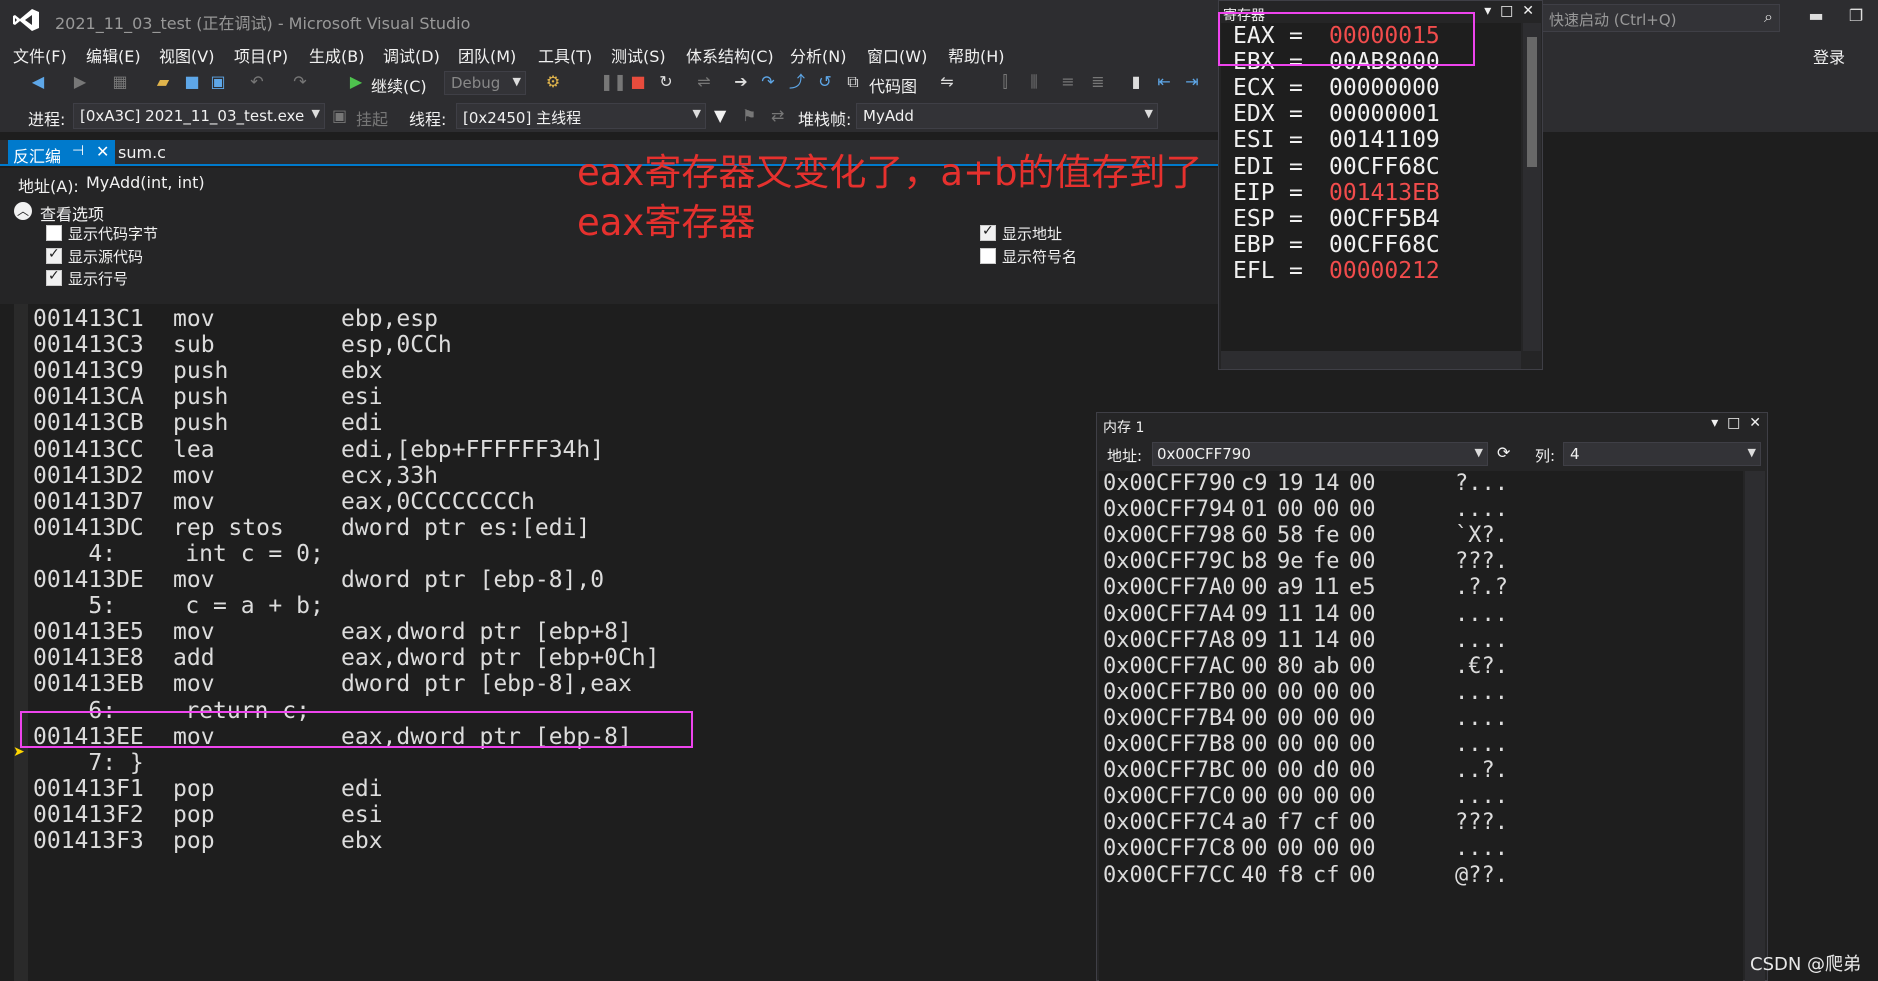  I want to click on scroll-thumb, so click(1532, 102).